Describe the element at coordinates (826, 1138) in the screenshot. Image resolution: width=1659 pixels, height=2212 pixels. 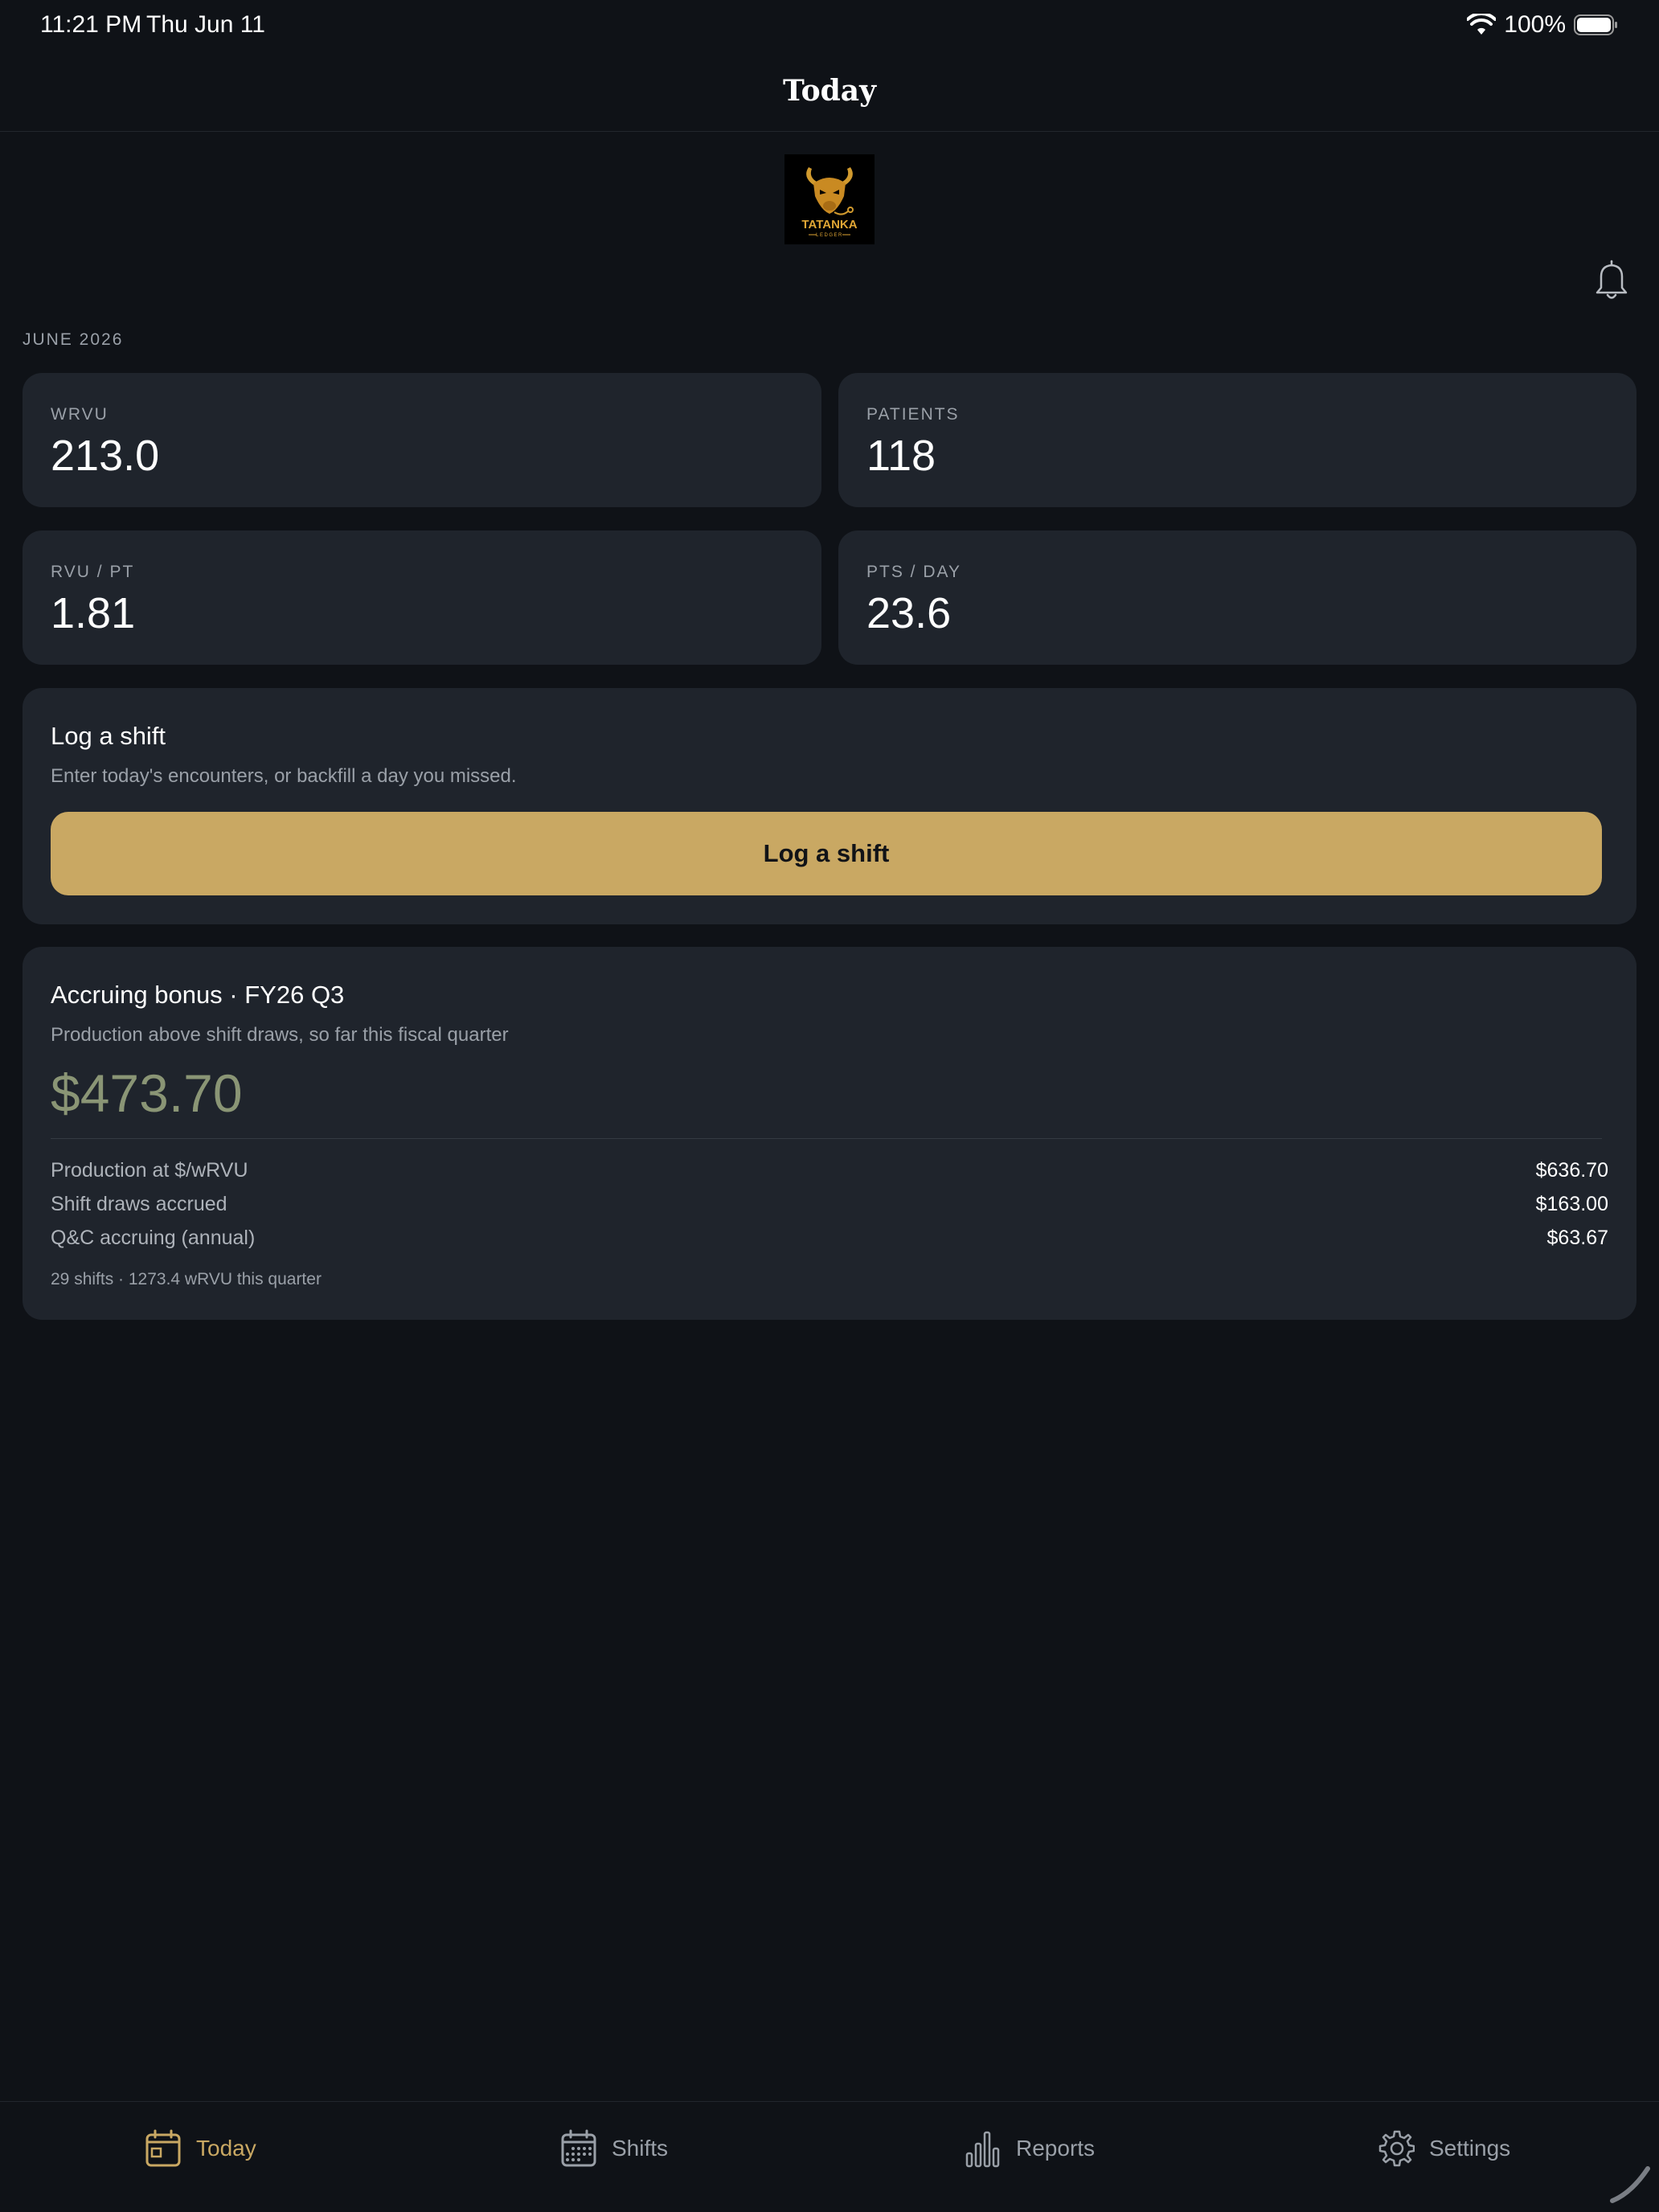
I see `divider` at that location.